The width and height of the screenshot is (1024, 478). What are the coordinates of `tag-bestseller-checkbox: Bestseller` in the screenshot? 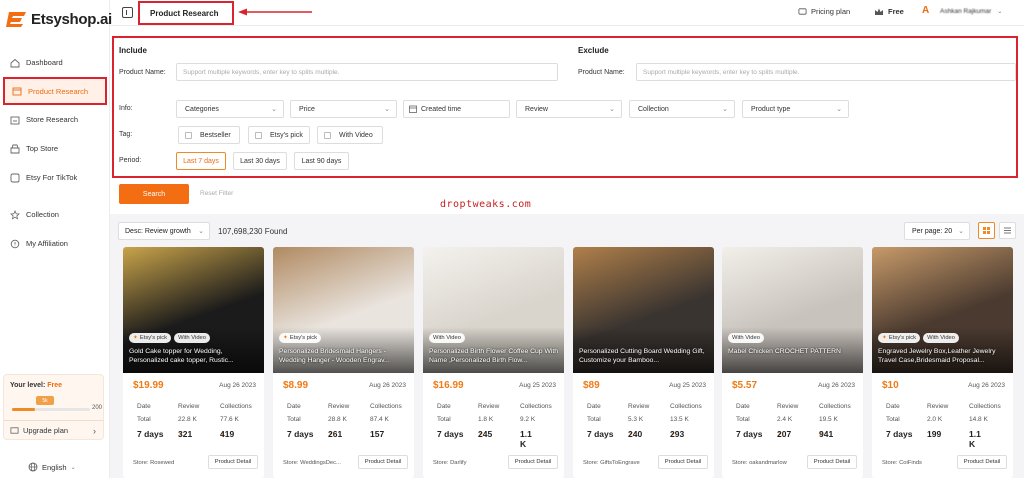 It's located at (209, 135).